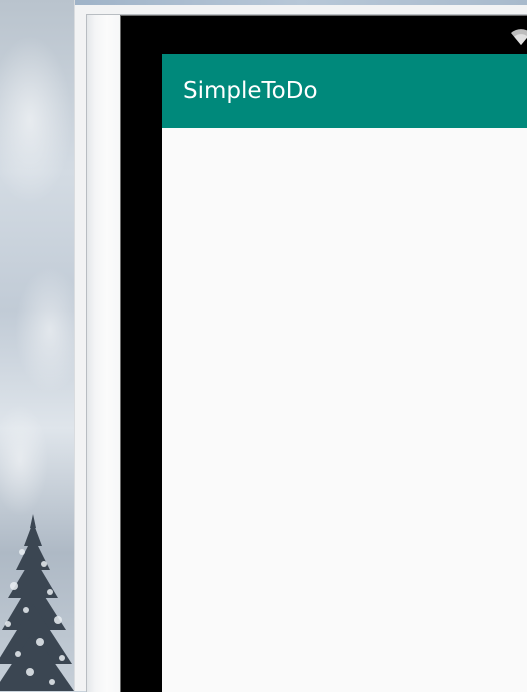 This screenshot has height=692, width=527. Describe the element at coordinates (250, 91) in the screenshot. I see `app-title: SimpleToDo` at that location.